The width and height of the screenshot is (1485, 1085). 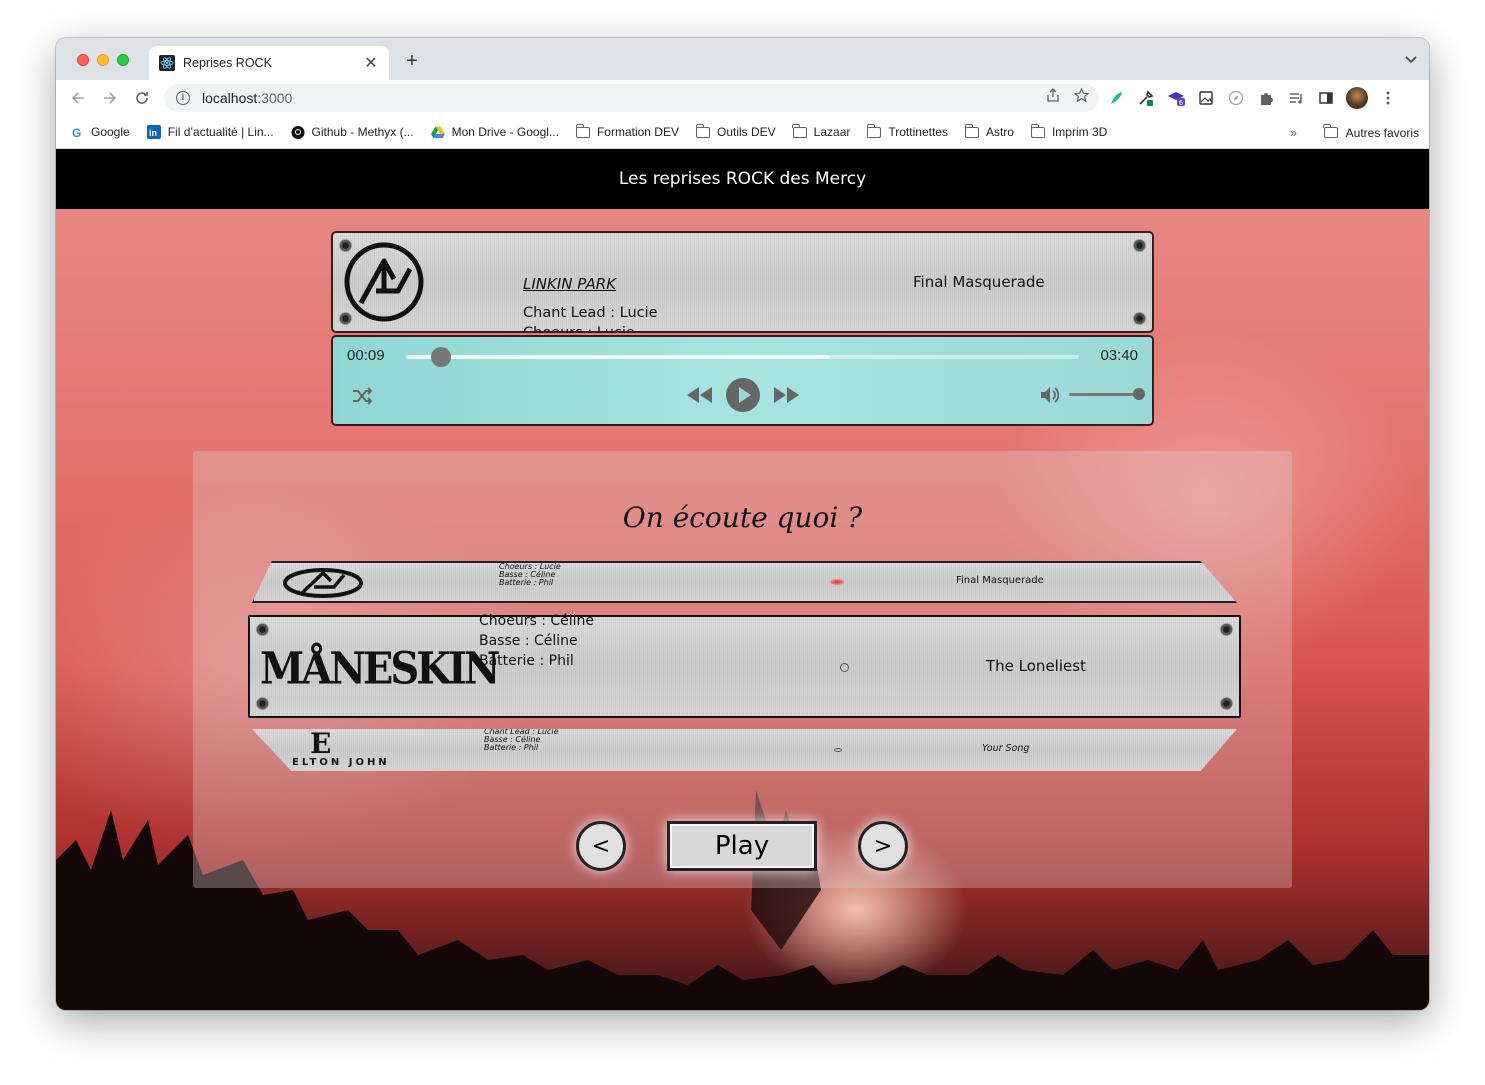 I want to click on bookmark-label: Lazaar, so click(x=832, y=132).